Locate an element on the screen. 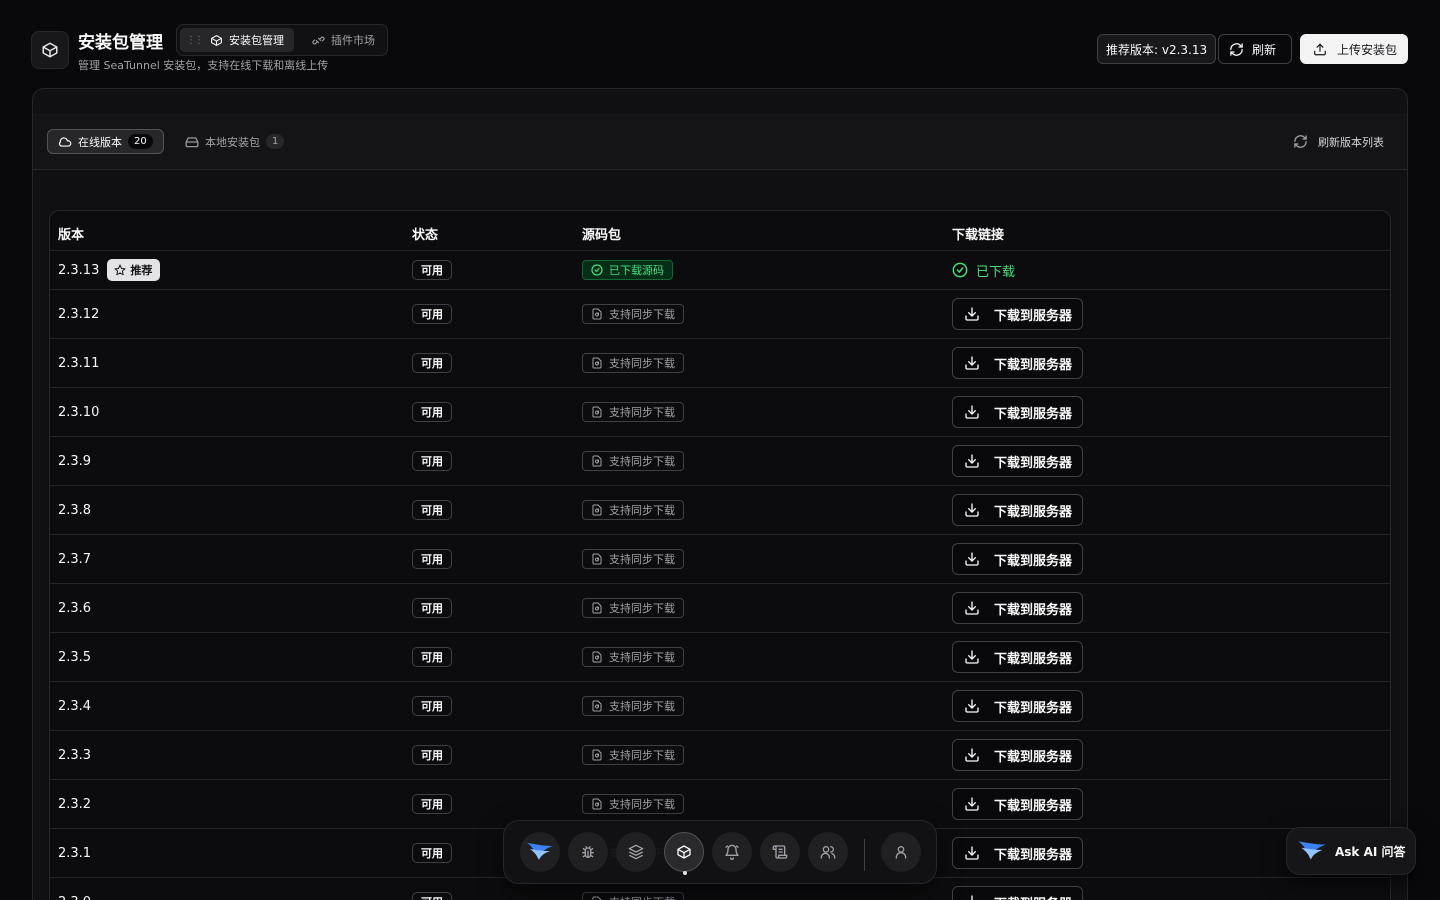 Image resolution: width=1440 pixels, height=900 pixels. version-number: 2.3.5 is located at coordinates (75, 657).